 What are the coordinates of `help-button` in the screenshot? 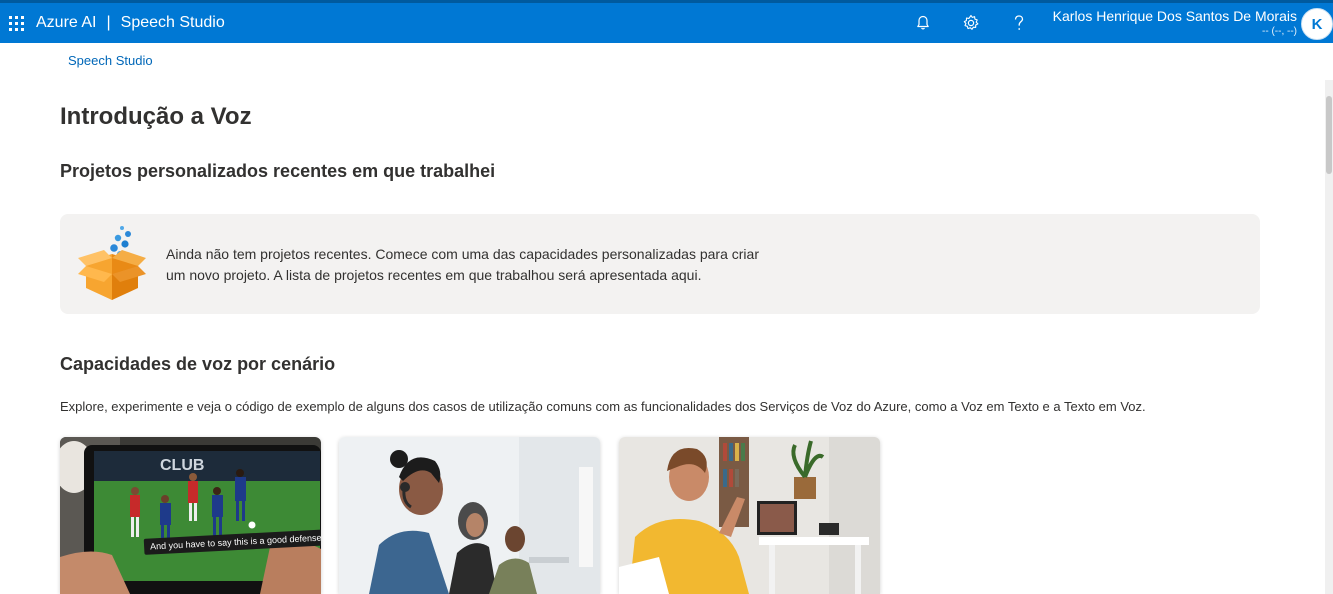 It's located at (1019, 23).